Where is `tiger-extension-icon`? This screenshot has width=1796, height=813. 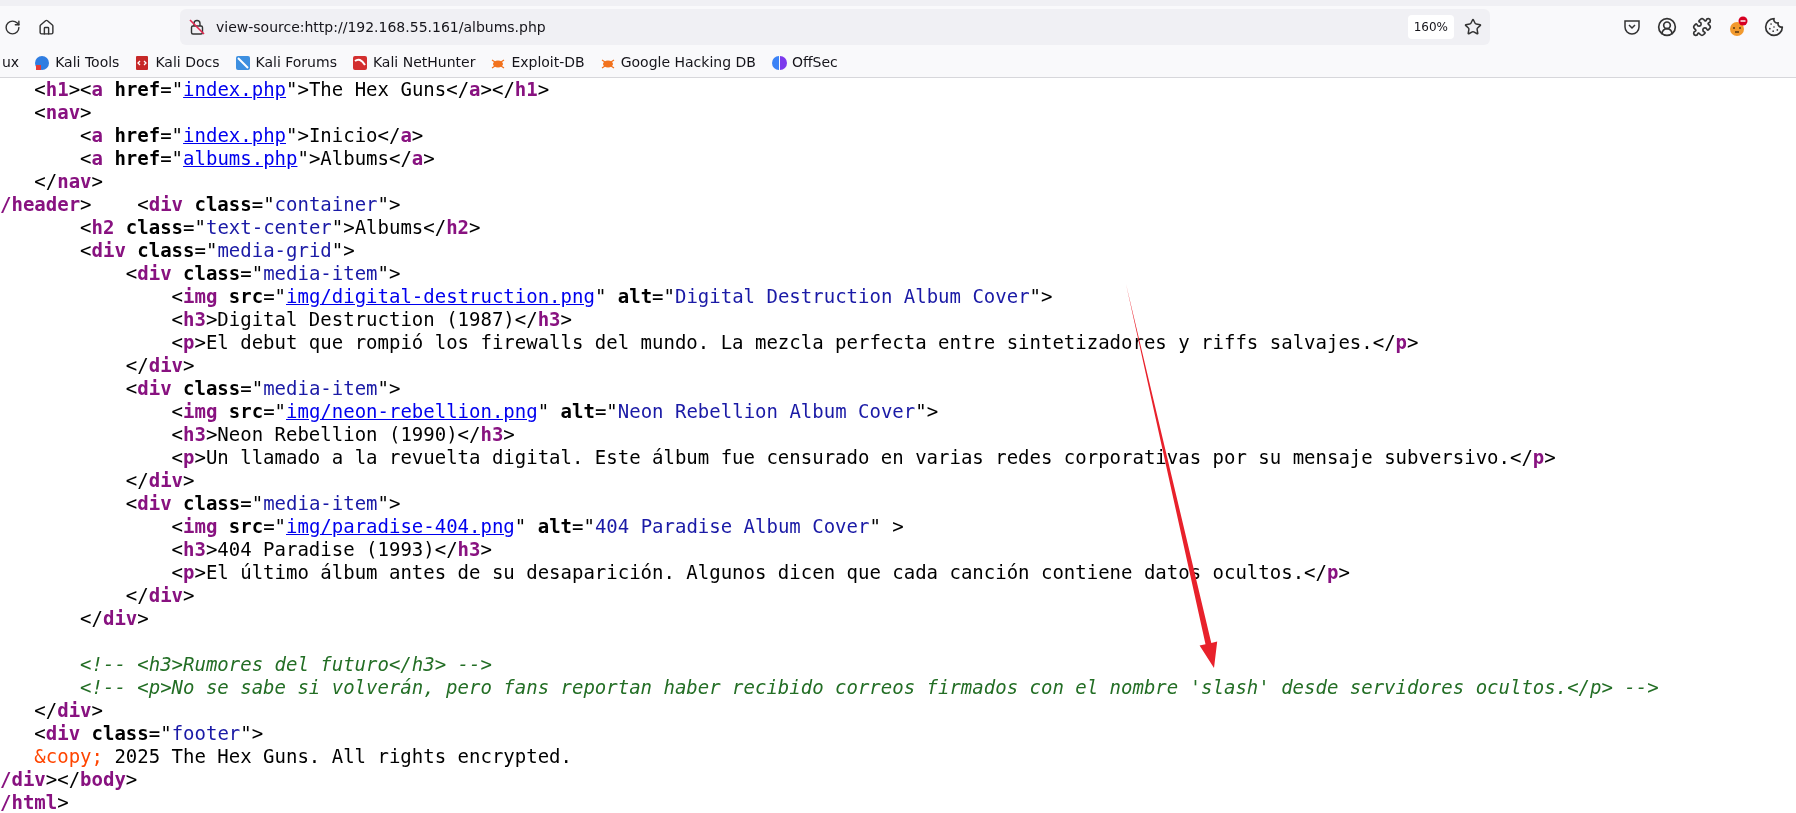
tiger-extension-icon is located at coordinates (1738, 27).